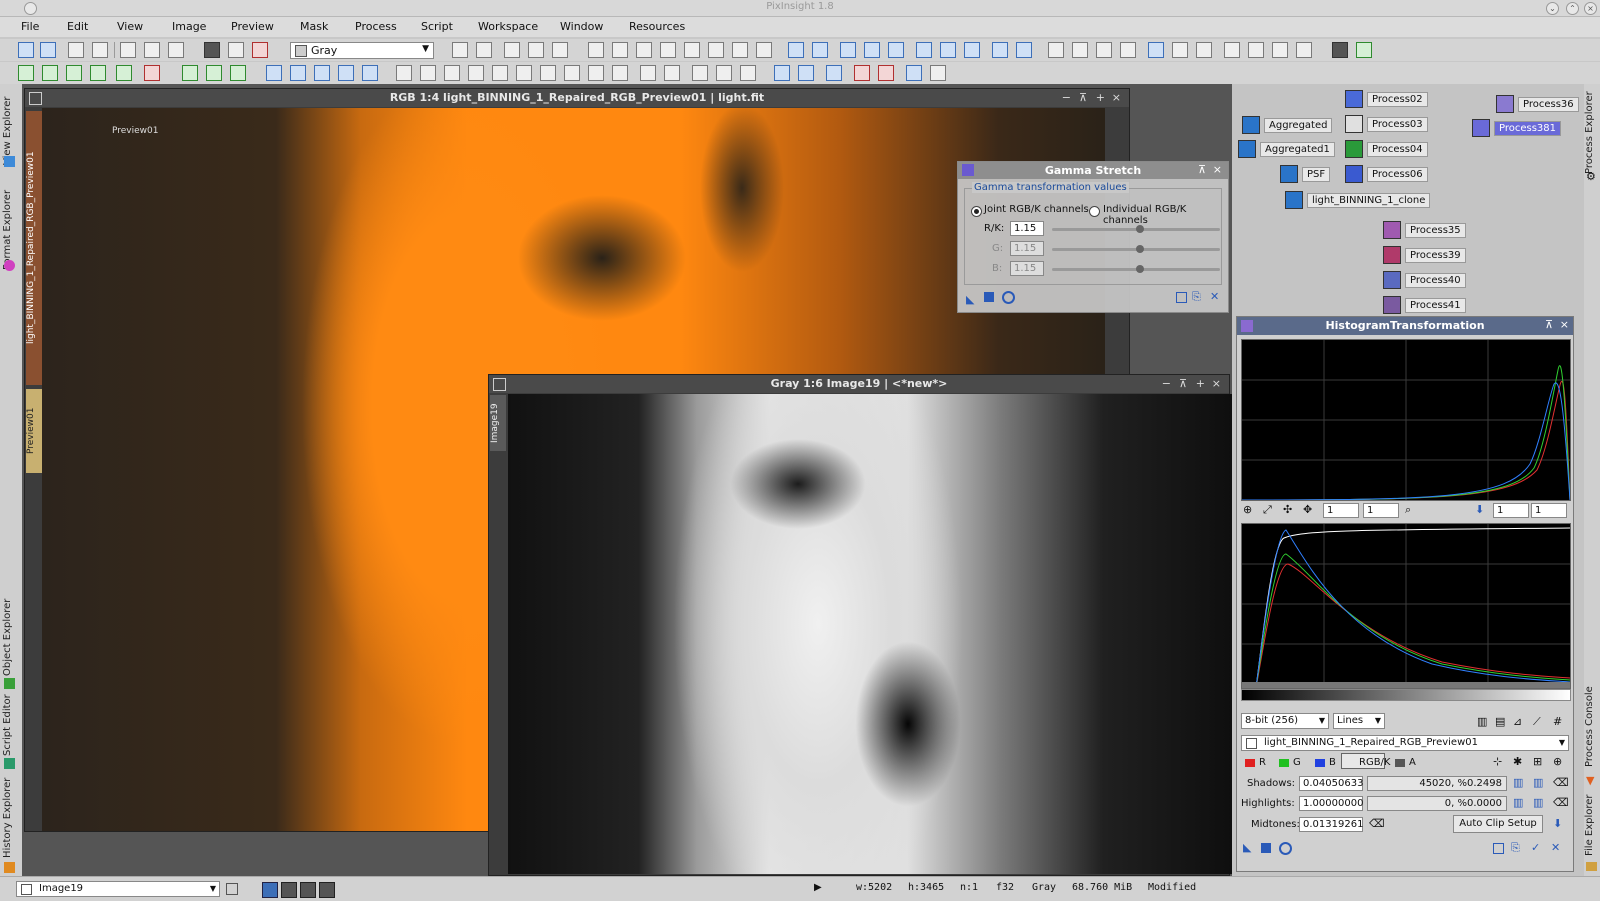 The image size is (1600, 901). What do you see at coordinates (1204, 50) in the screenshot?
I see `script-7-icon` at bounding box center [1204, 50].